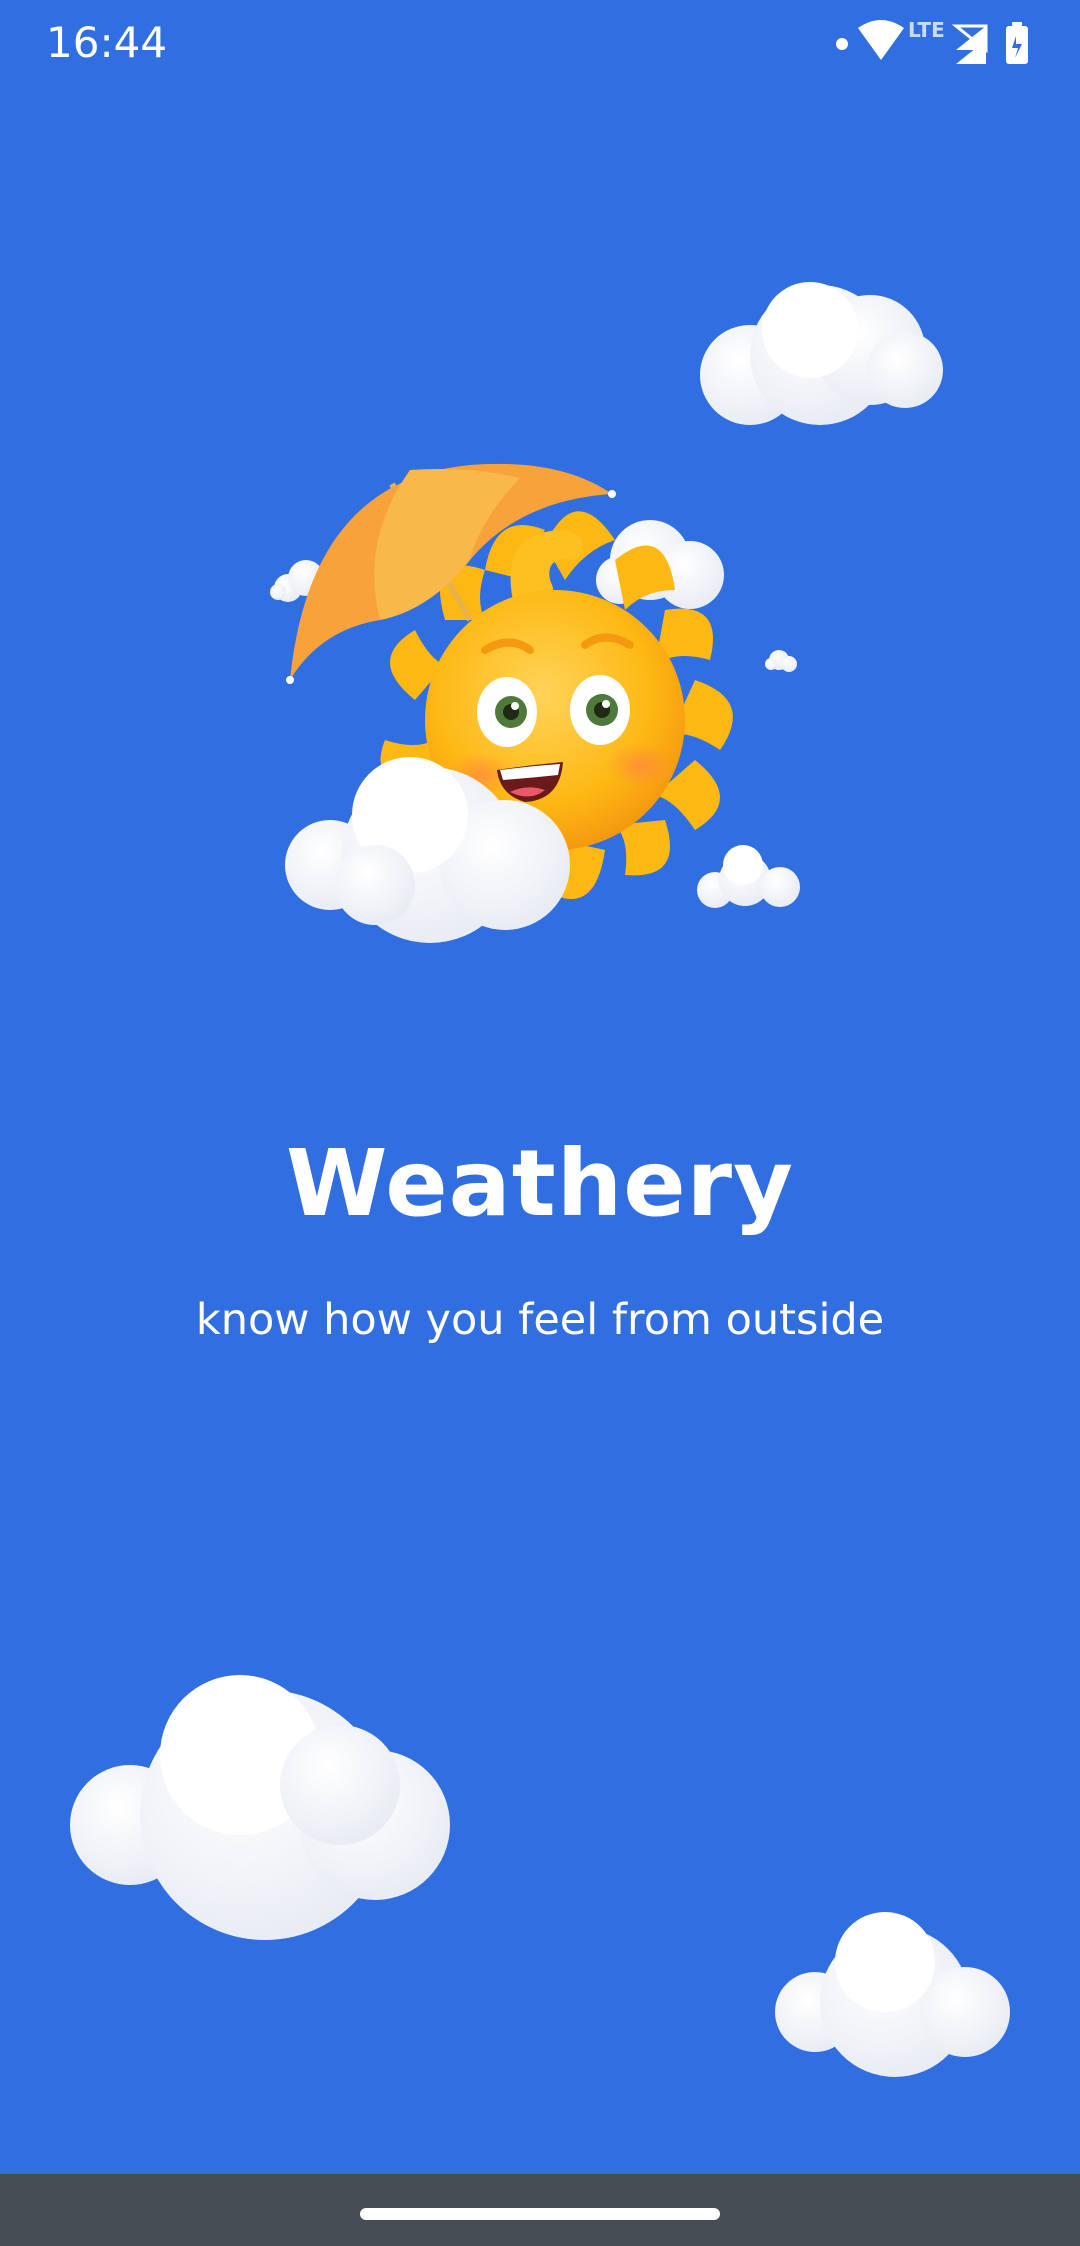 The height and width of the screenshot is (2246, 1080). Describe the element at coordinates (540, 2214) in the screenshot. I see `home-gesture-handle` at that location.